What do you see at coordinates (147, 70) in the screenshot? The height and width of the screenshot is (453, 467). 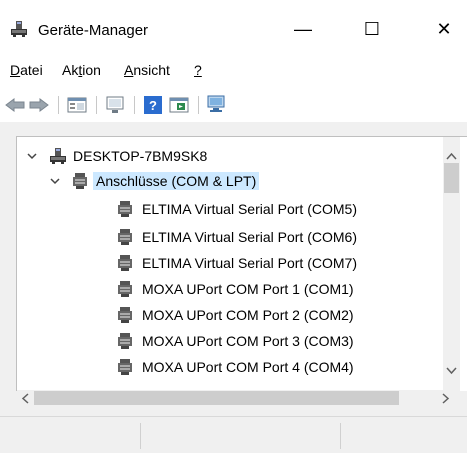 I see `menu-view: Ansicht` at bounding box center [147, 70].